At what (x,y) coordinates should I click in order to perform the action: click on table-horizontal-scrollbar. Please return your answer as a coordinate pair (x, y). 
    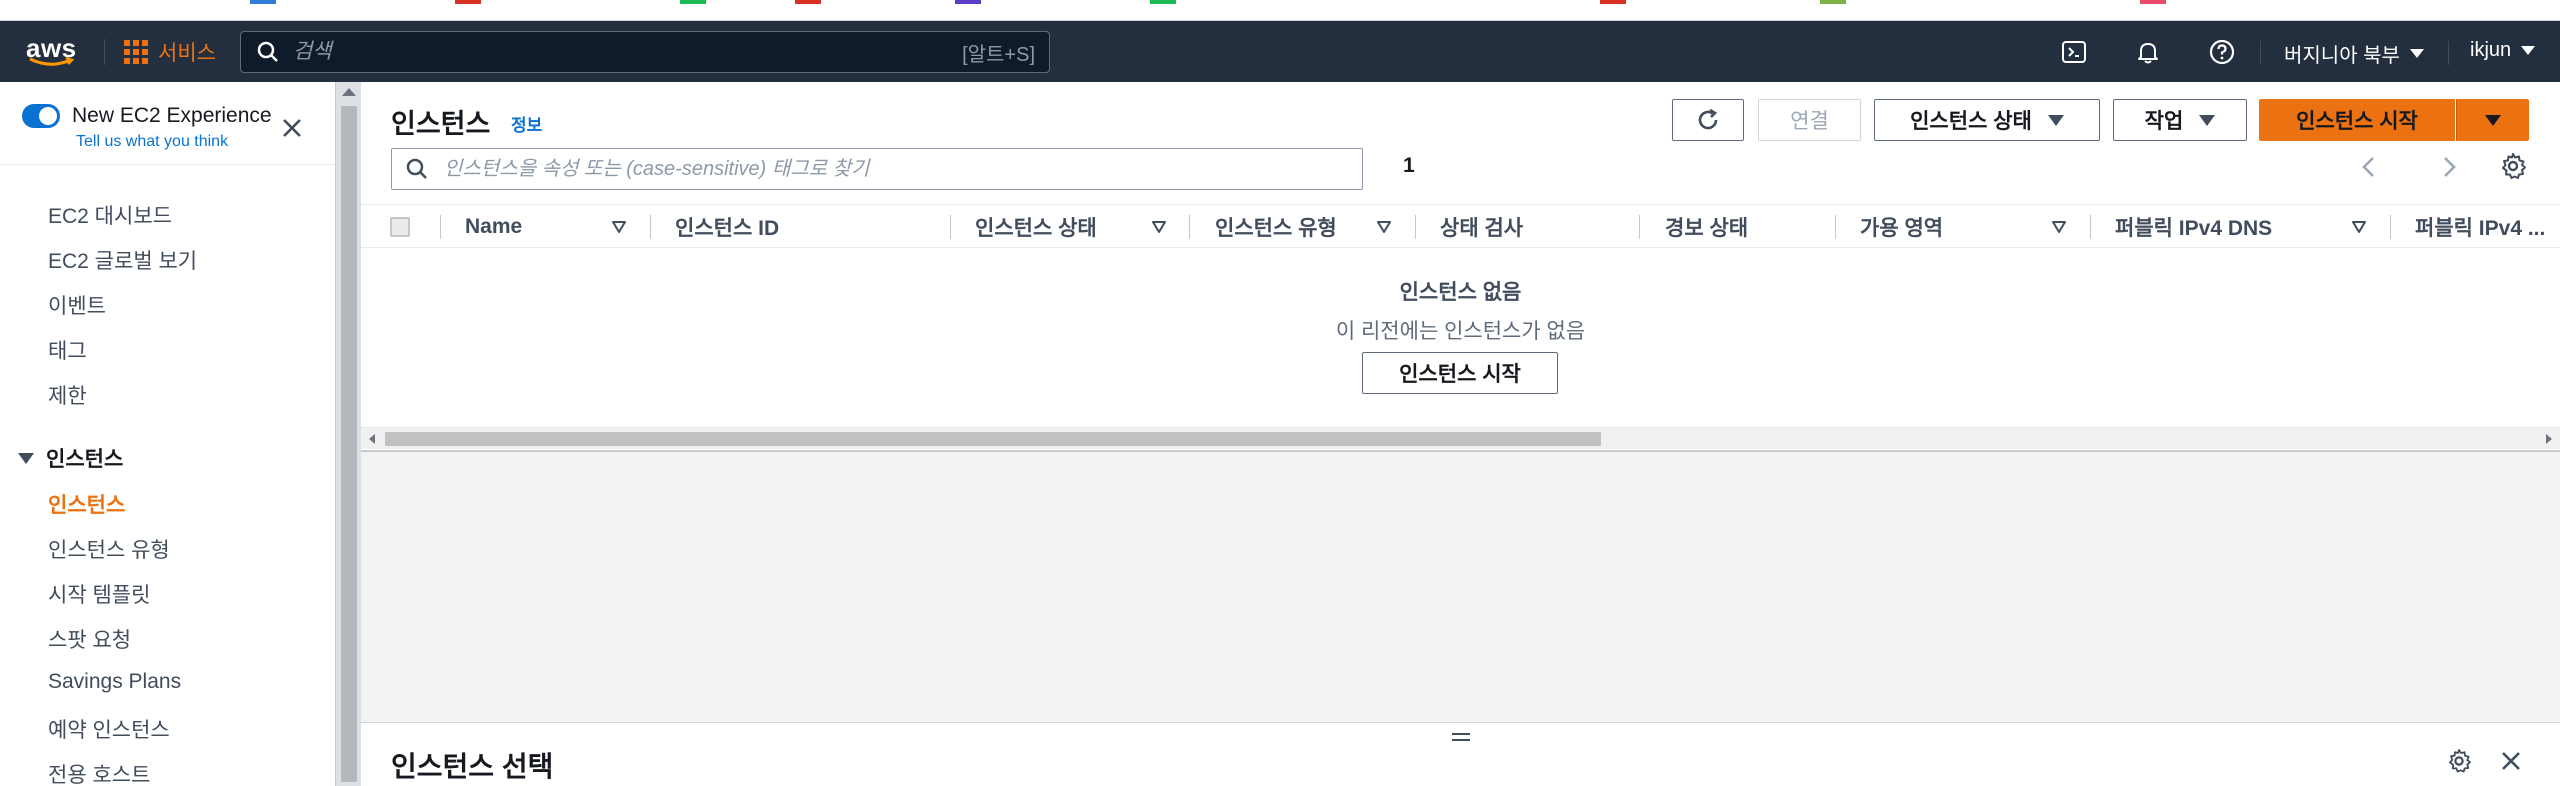
    Looking at the image, I should click on (1460, 438).